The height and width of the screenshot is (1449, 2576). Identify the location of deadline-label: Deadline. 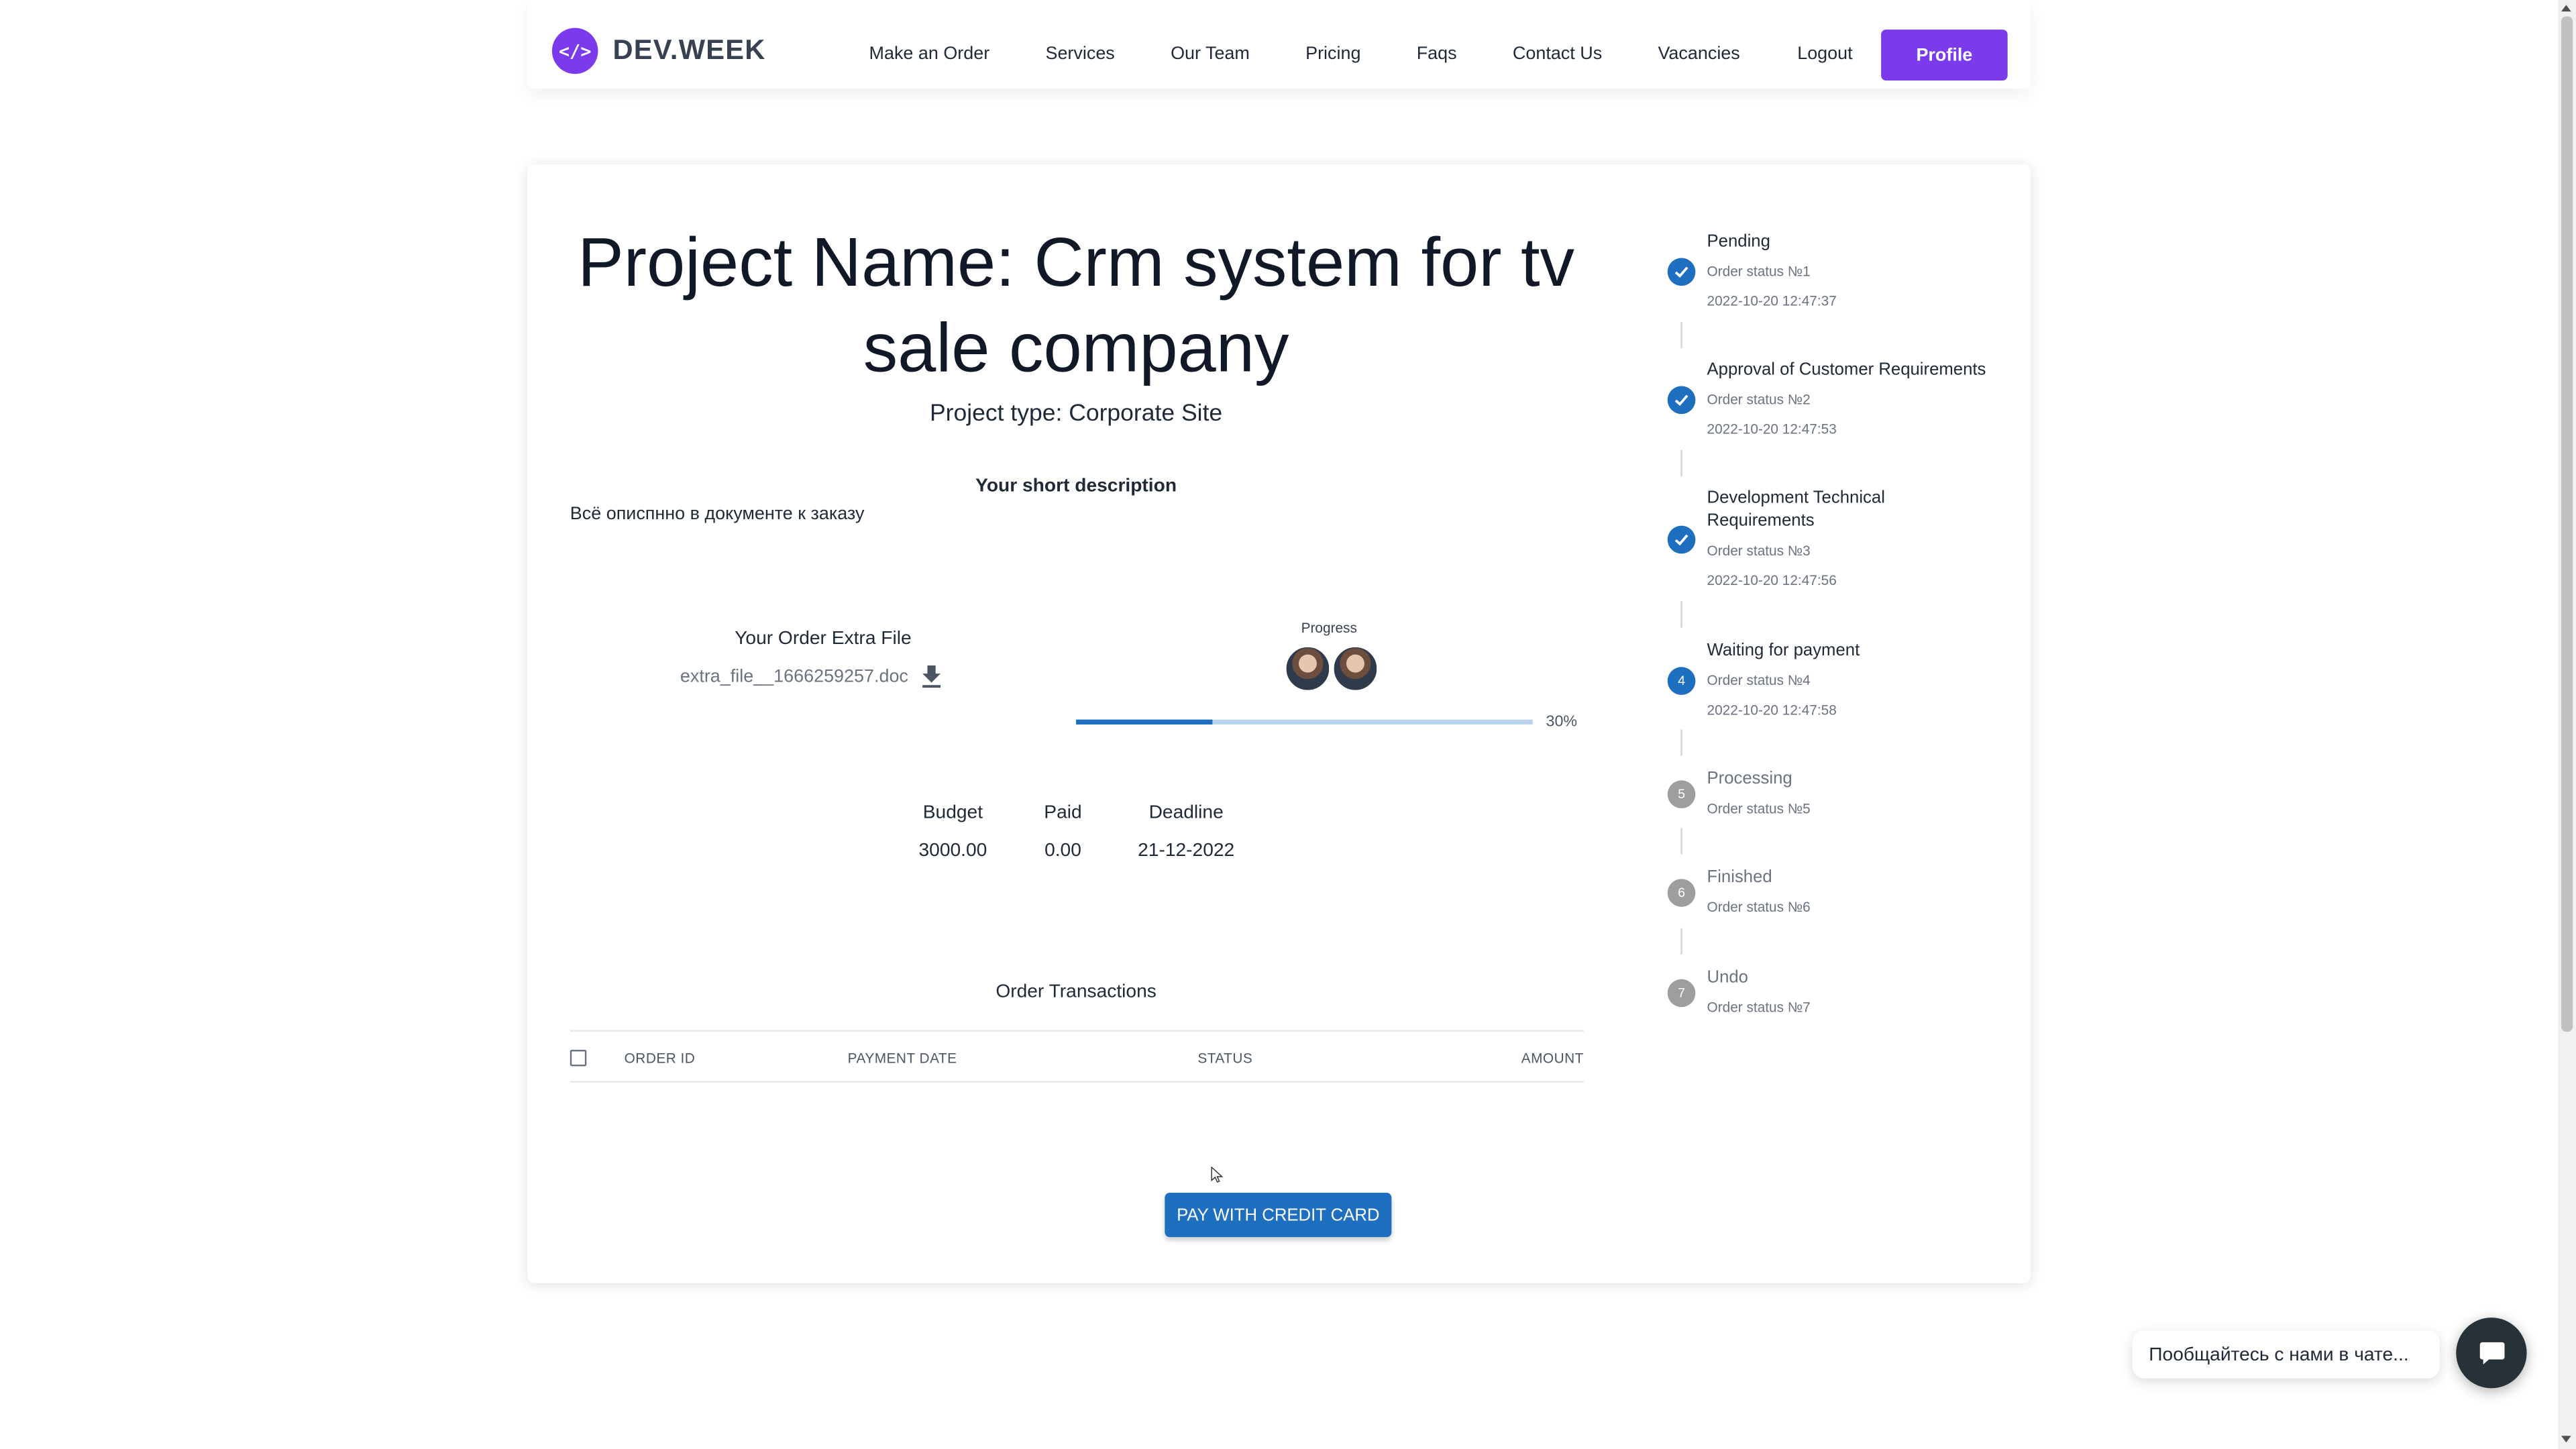
(1186, 813).